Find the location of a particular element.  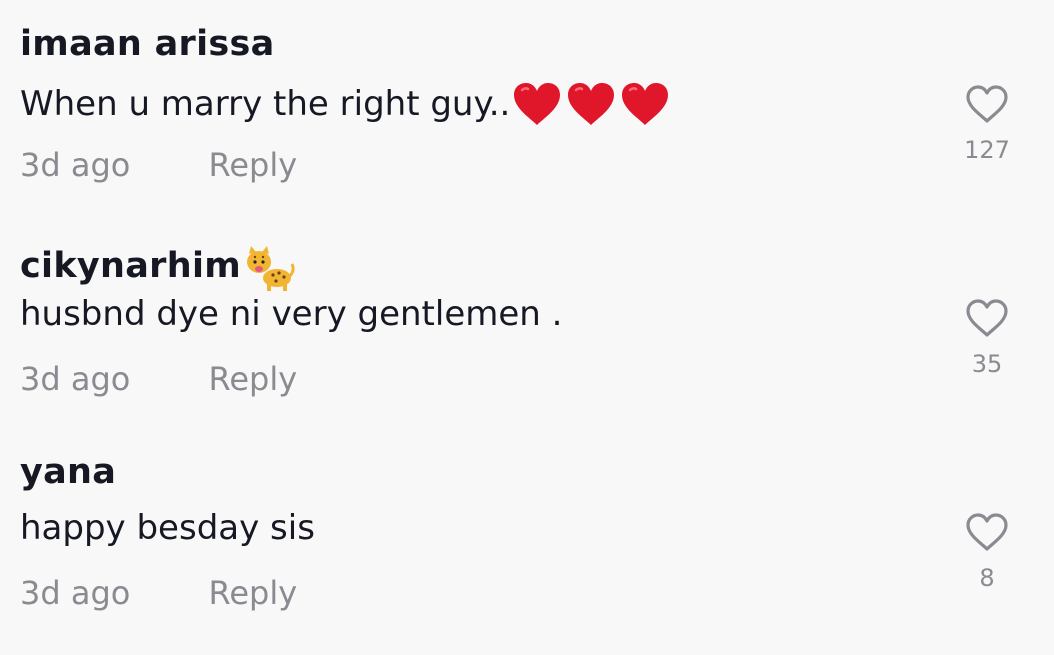

like-group: 127 is located at coordinates (987, 122).